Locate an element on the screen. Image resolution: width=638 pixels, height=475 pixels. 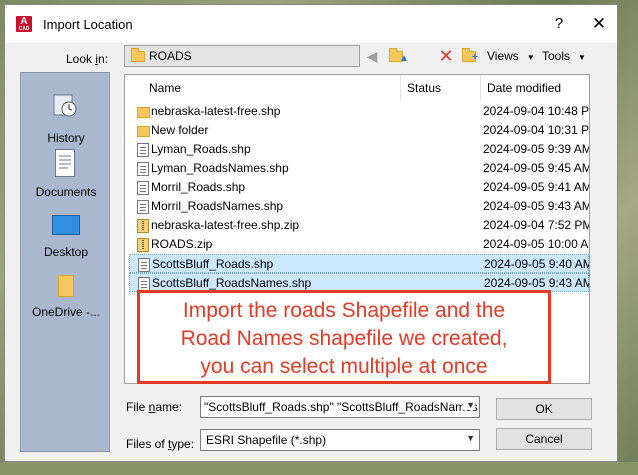
file-name: Lyman_RoadsNames.shp is located at coordinates (220, 168).